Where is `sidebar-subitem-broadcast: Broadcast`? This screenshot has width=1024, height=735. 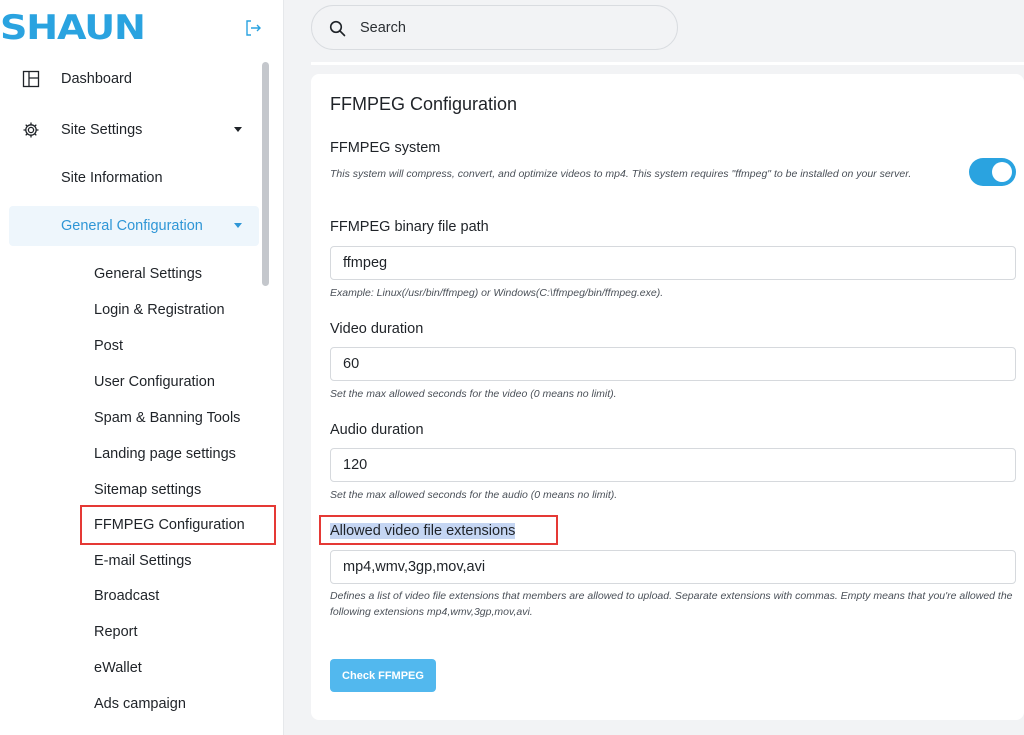
sidebar-subitem-broadcast: Broadcast is located at coordinates (126, 596).